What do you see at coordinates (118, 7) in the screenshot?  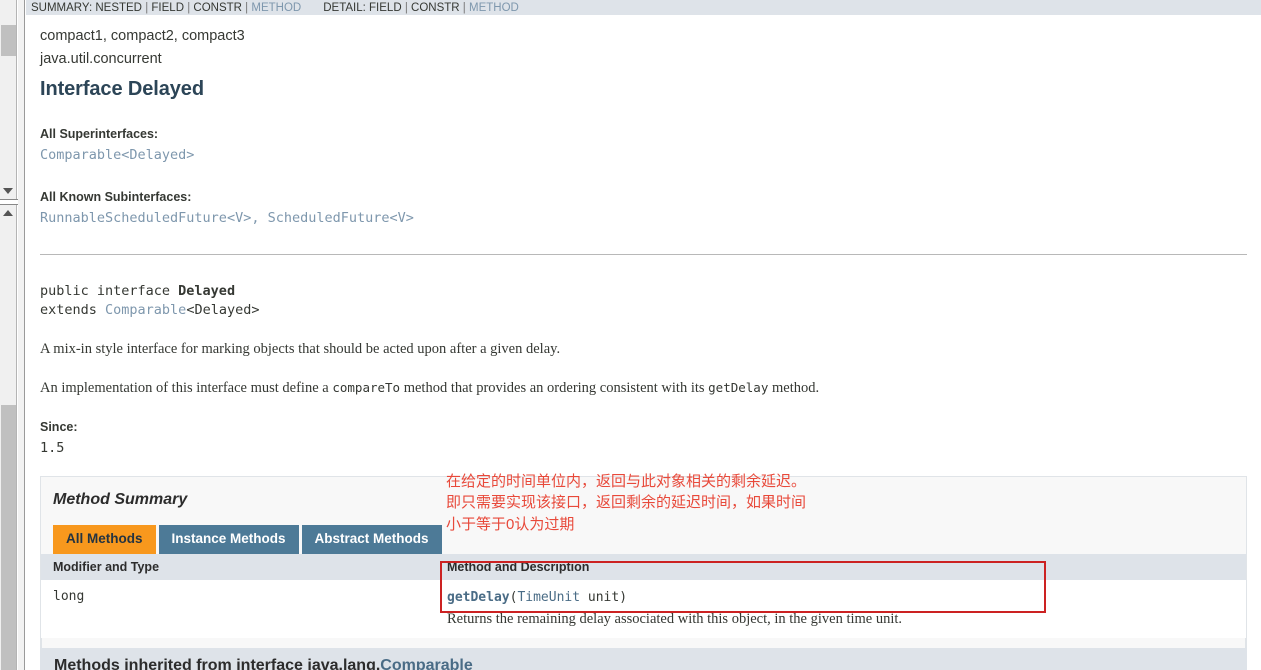 I see `summary-nav-nested: NESTED` at bounding box center [118, 7].